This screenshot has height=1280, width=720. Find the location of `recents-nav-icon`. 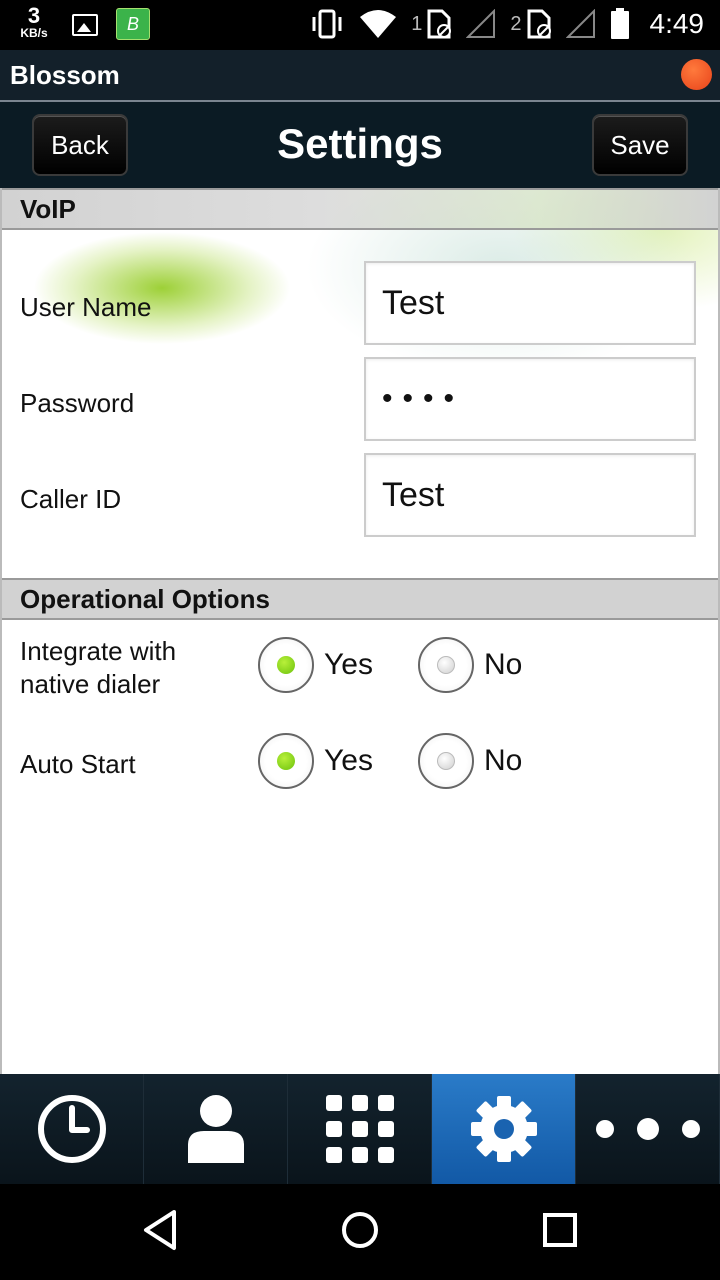

recents-nav-icon is located at coordinates (560, 1230).